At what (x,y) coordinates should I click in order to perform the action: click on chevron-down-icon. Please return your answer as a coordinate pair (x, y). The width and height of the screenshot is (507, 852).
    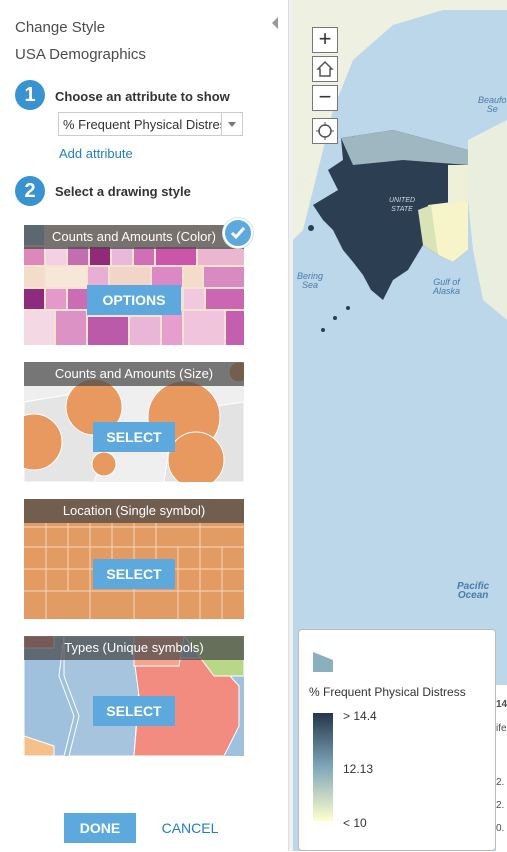
    Looking at the image, I should click on (231, 124).